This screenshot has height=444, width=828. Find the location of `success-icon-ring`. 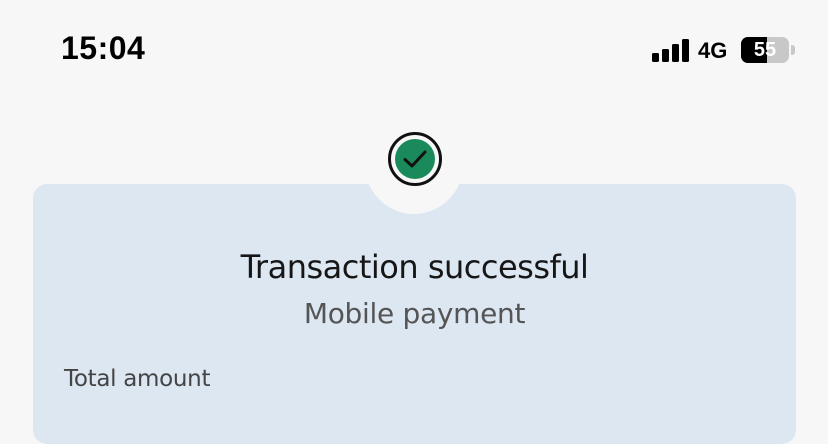

success-icon-ring is located at coordinates (415, 159).